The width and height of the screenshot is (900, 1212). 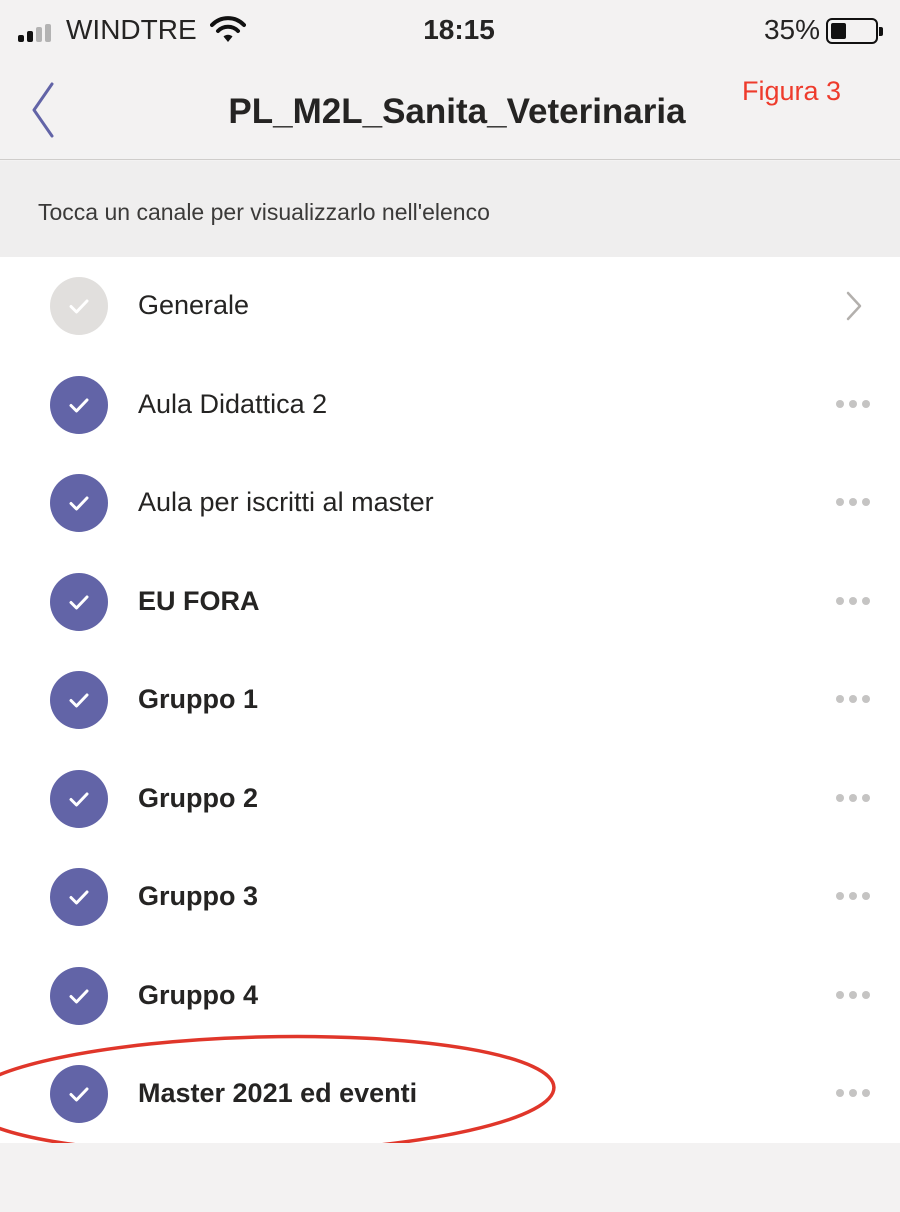 I want to click on unchecked-circle-icon, so click(x=79, y=306).